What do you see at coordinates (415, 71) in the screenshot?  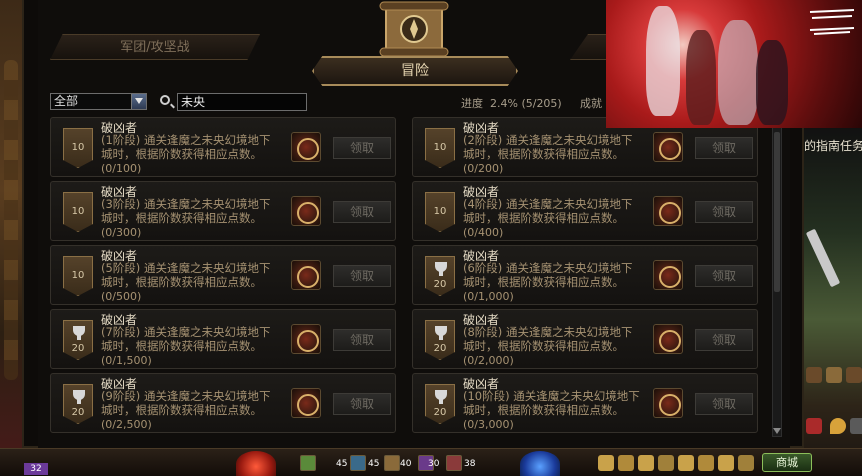 I see `tab-adventure: 冒险` at bounding box center [415, 71].